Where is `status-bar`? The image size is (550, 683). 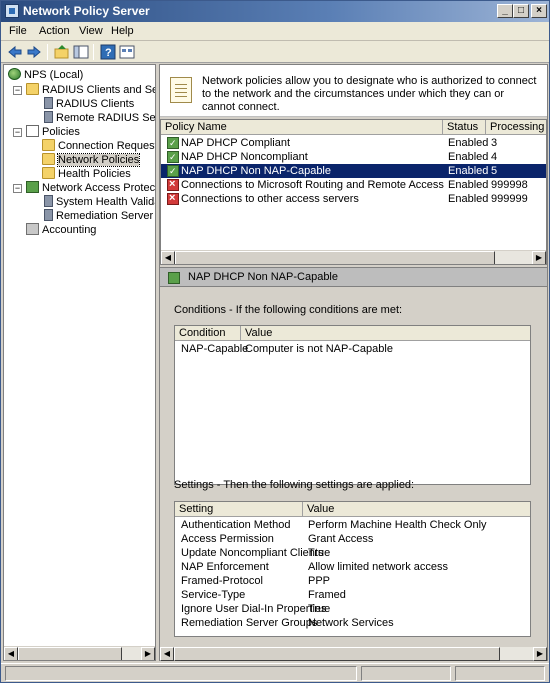
status-bar is located at coordinates (275, 672).